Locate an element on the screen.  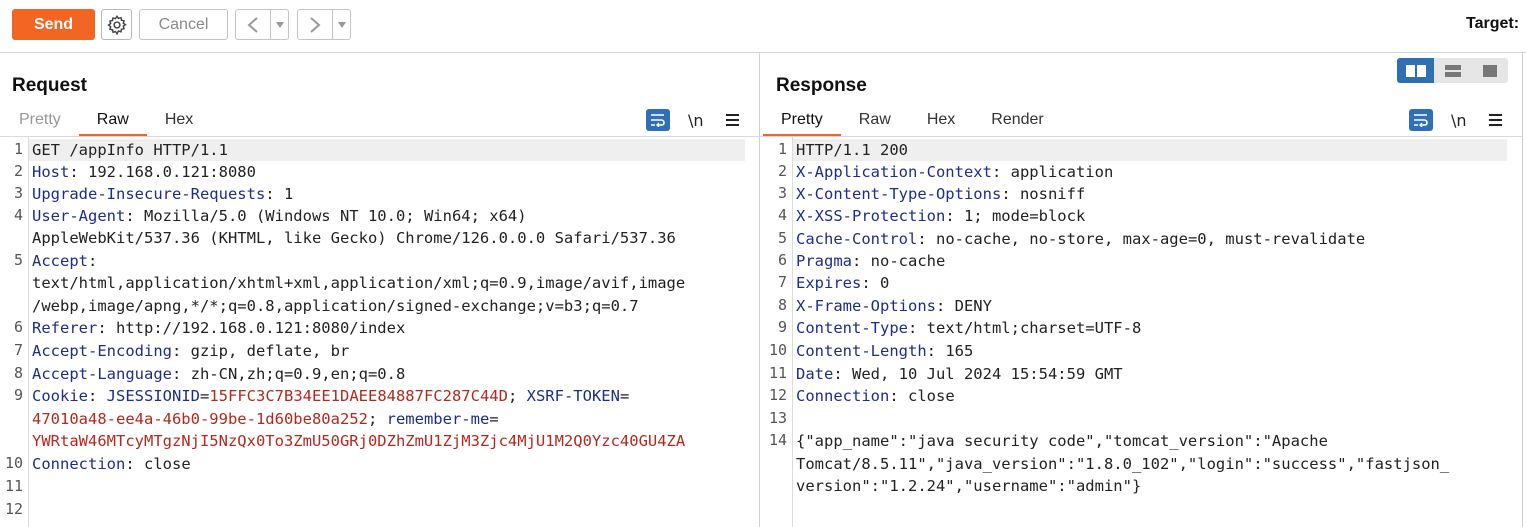
response-editor-tools: \n is located at coordinates (1455, 120).